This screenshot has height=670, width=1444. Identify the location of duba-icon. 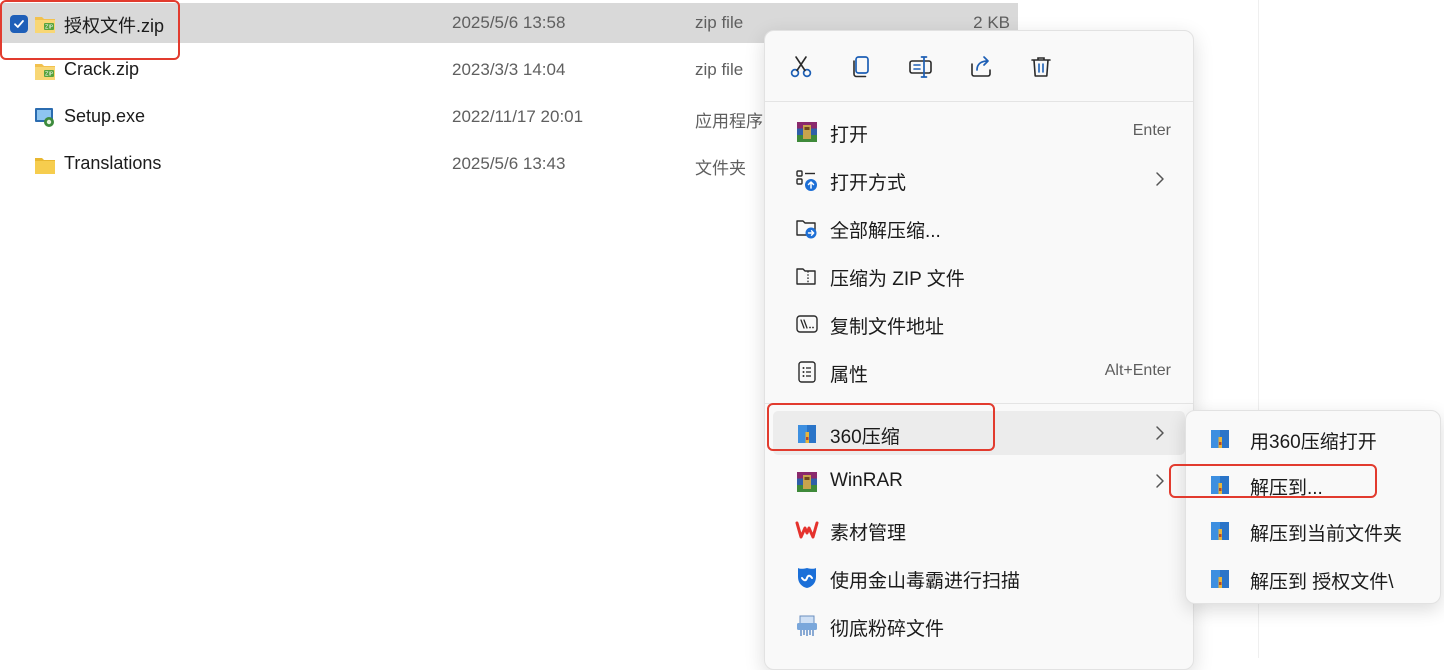
(807, 578).